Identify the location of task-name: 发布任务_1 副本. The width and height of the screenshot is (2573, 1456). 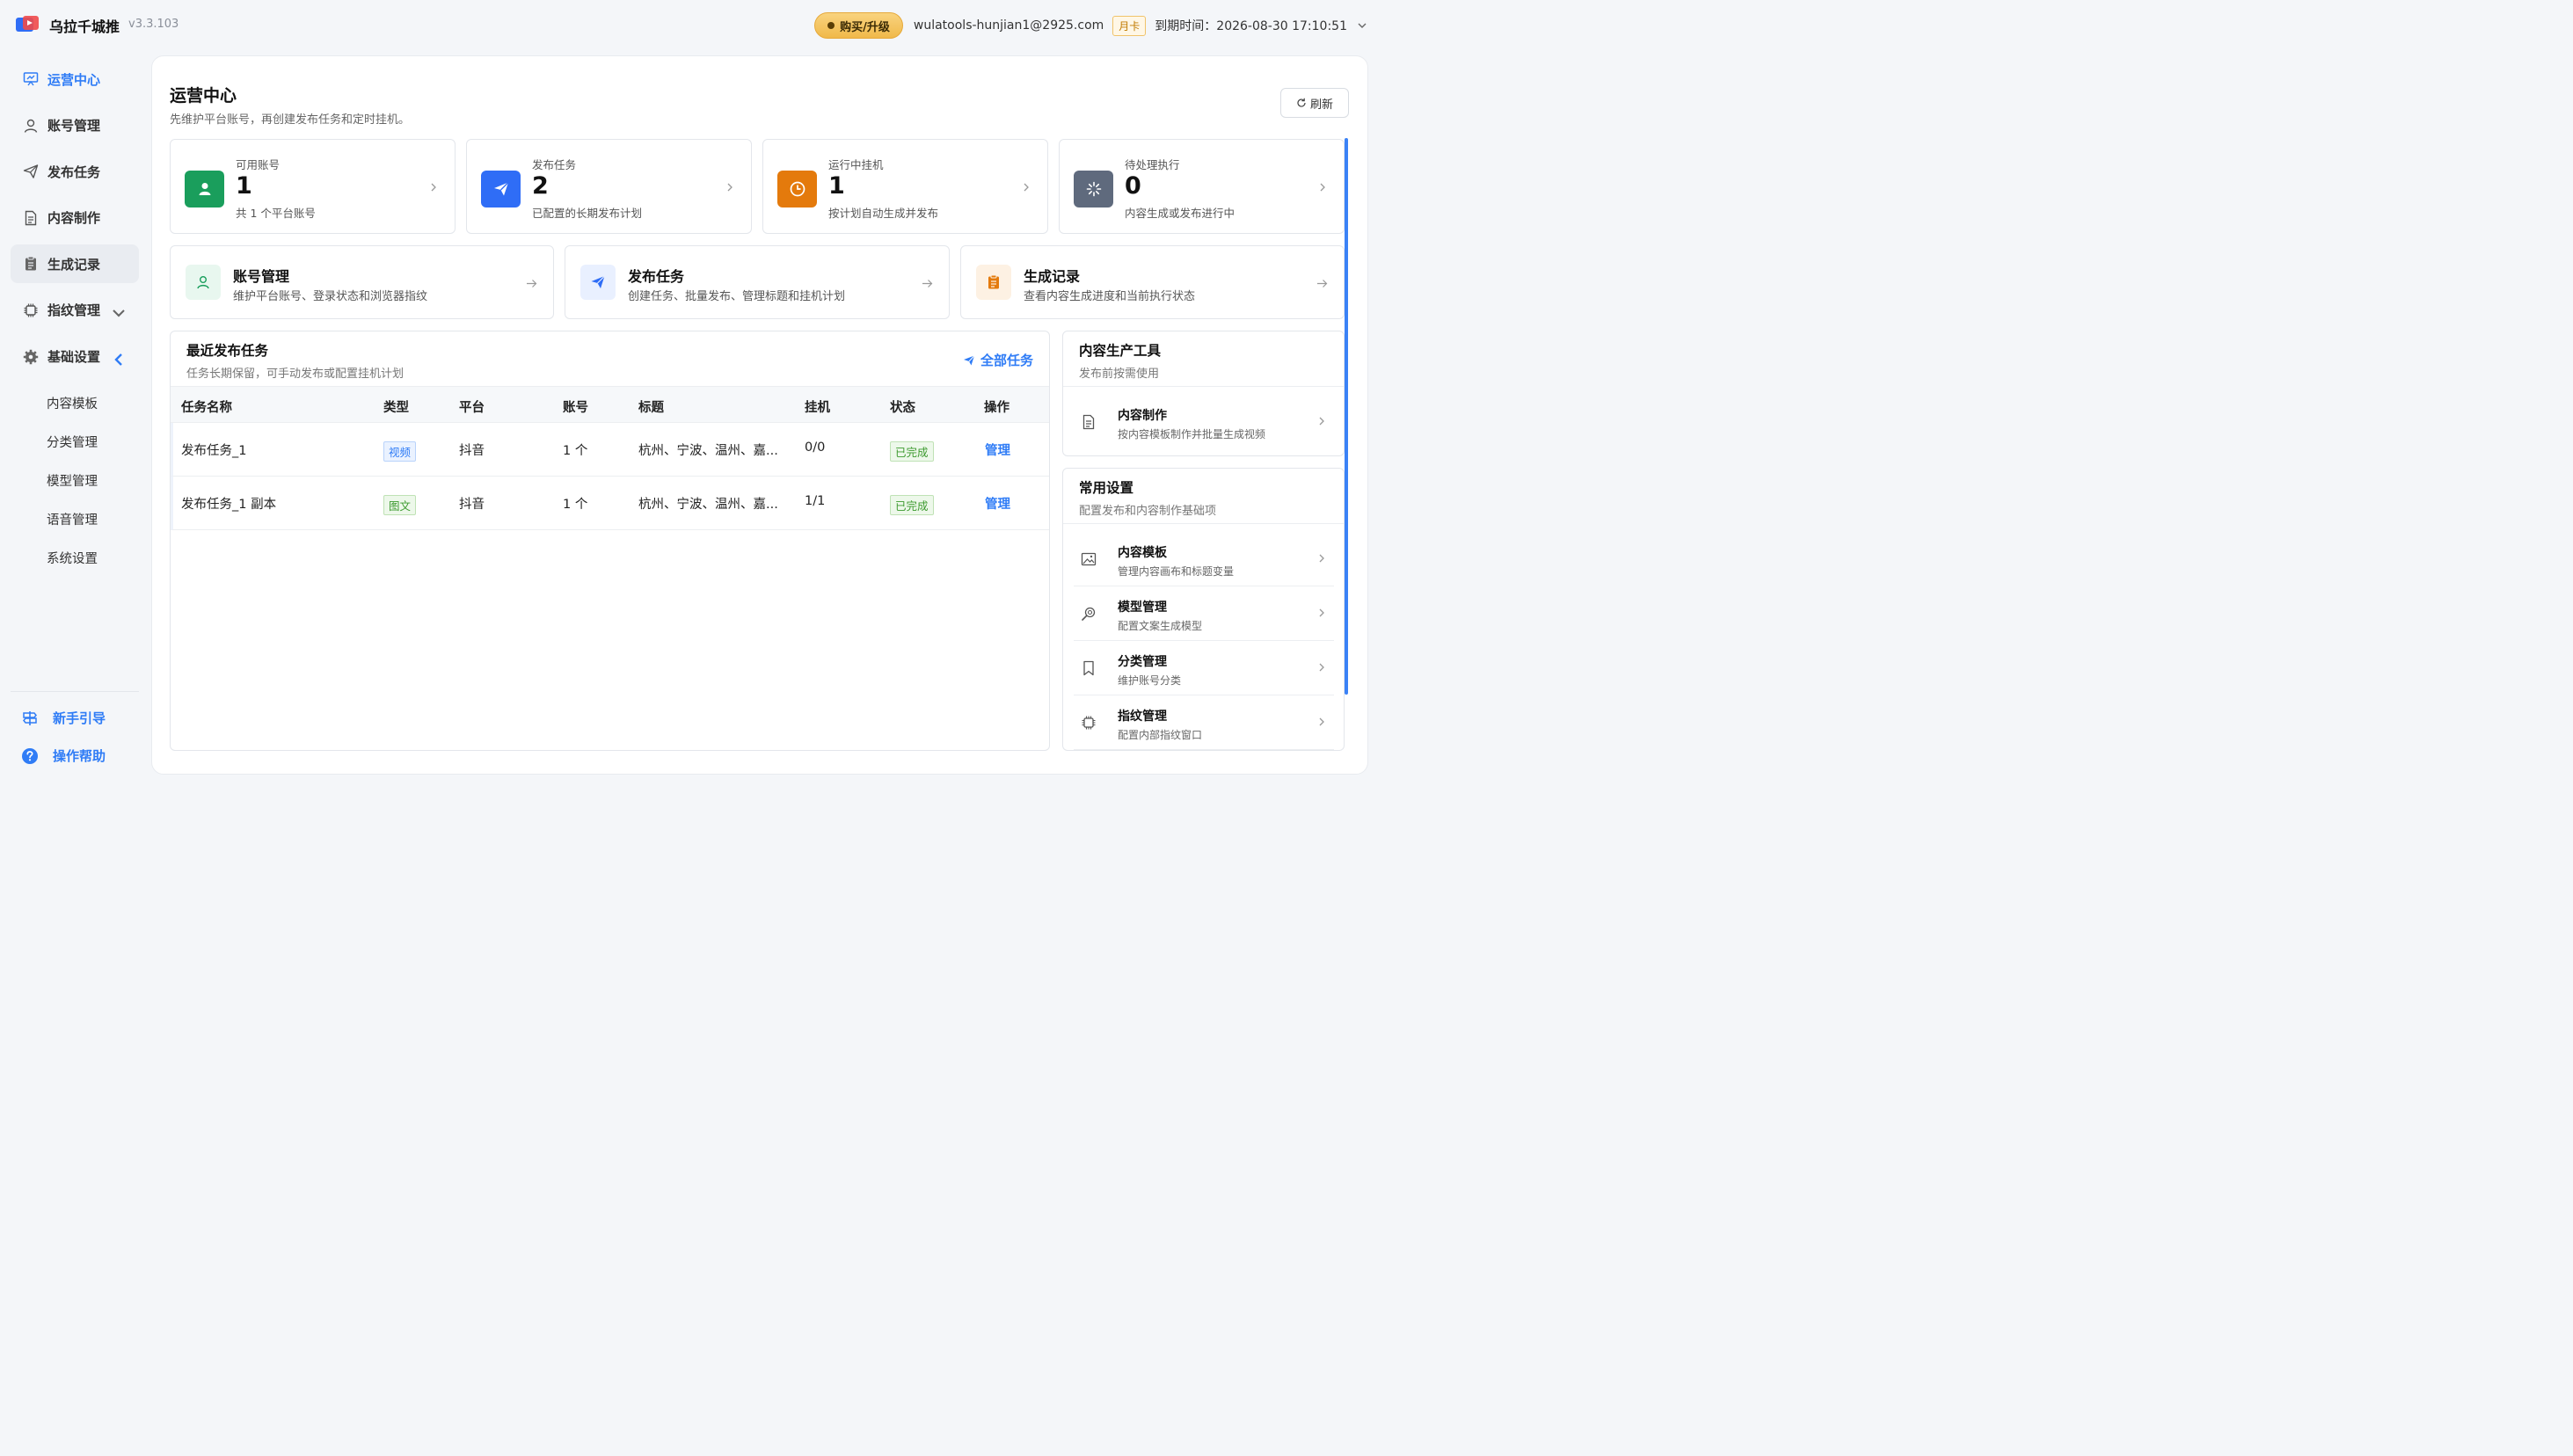
(229, 505).